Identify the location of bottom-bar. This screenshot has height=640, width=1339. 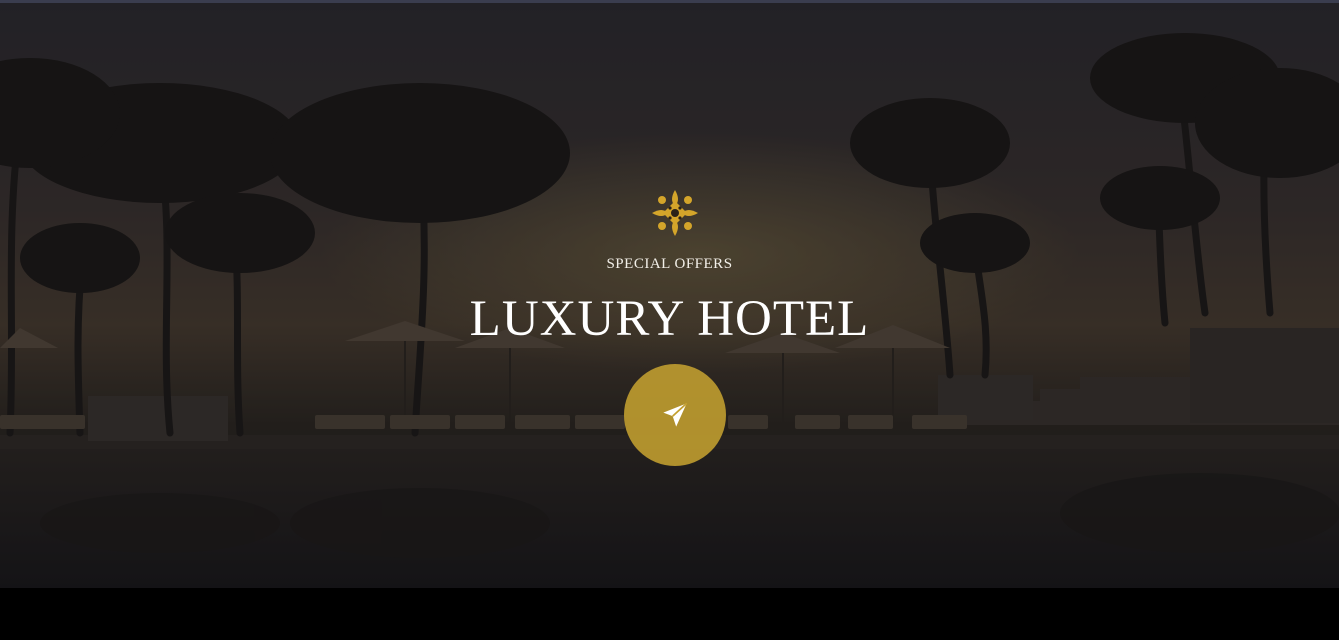
(669, 614).